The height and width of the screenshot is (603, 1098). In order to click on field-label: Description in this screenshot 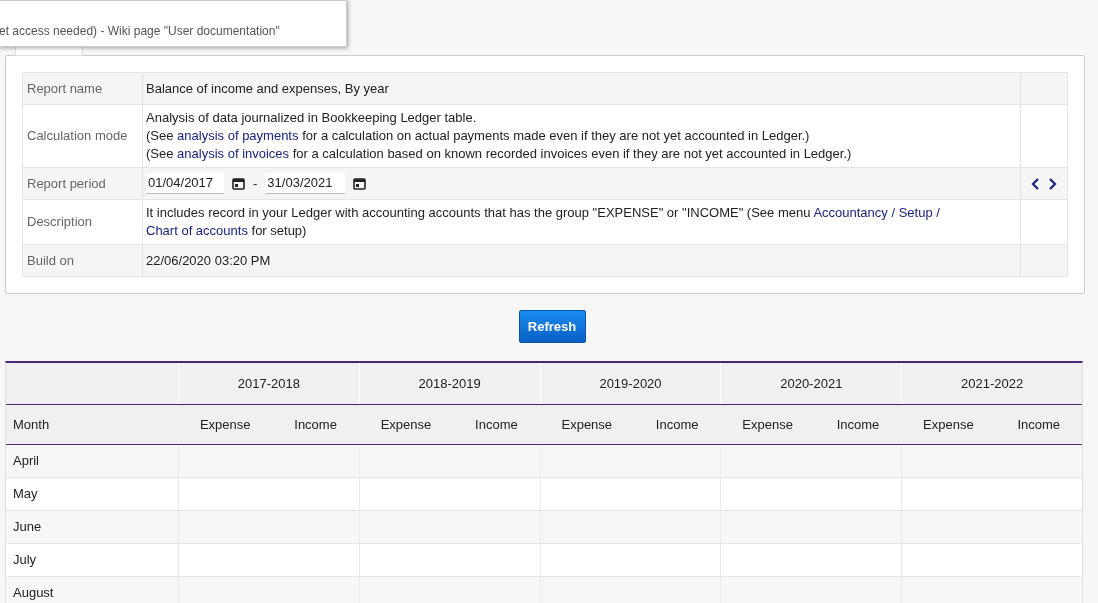, I will do `click(60, 222)`.